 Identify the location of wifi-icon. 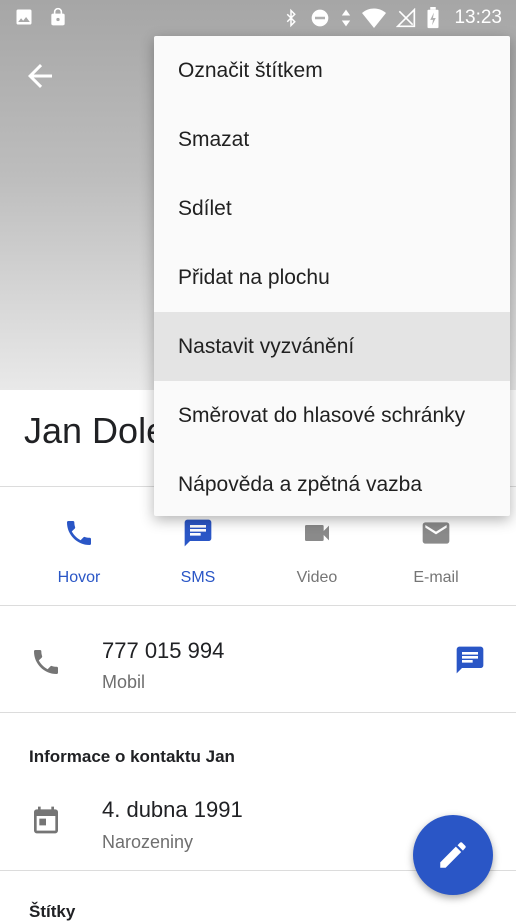
(374, 18).